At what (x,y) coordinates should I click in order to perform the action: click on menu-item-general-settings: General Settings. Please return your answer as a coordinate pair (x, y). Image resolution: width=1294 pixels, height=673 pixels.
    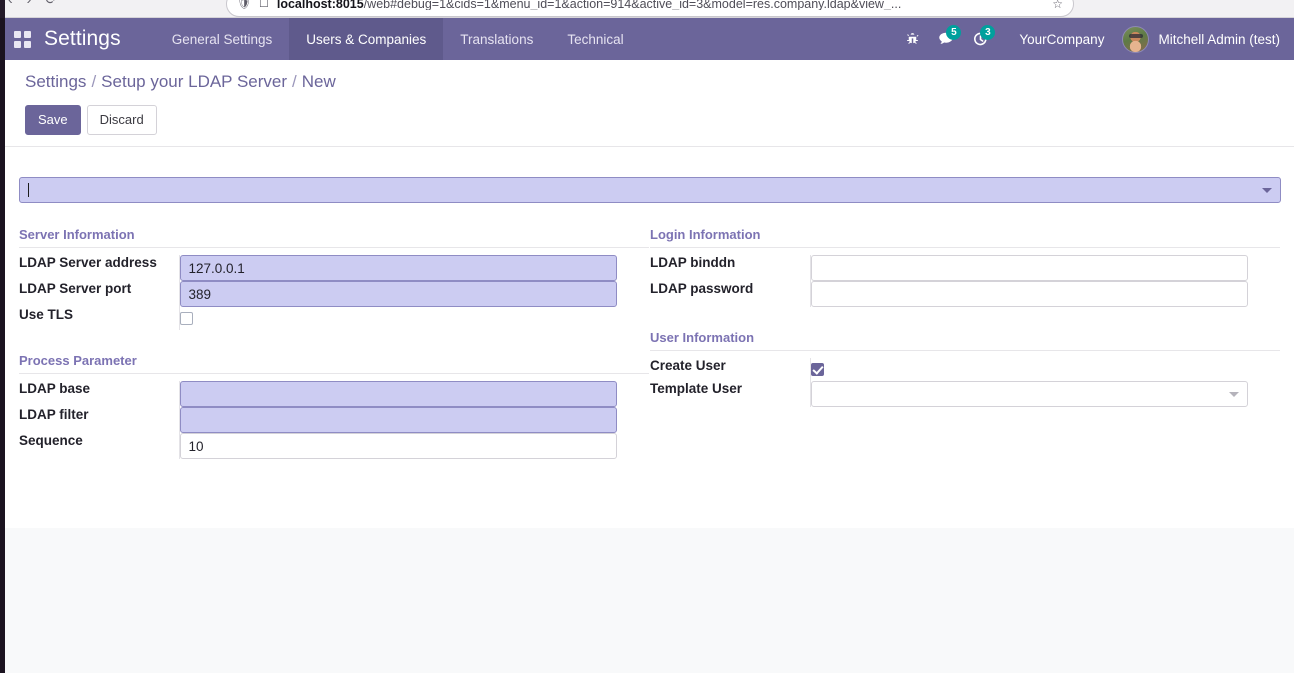
    Looking at the image, I should click on (222, 39).